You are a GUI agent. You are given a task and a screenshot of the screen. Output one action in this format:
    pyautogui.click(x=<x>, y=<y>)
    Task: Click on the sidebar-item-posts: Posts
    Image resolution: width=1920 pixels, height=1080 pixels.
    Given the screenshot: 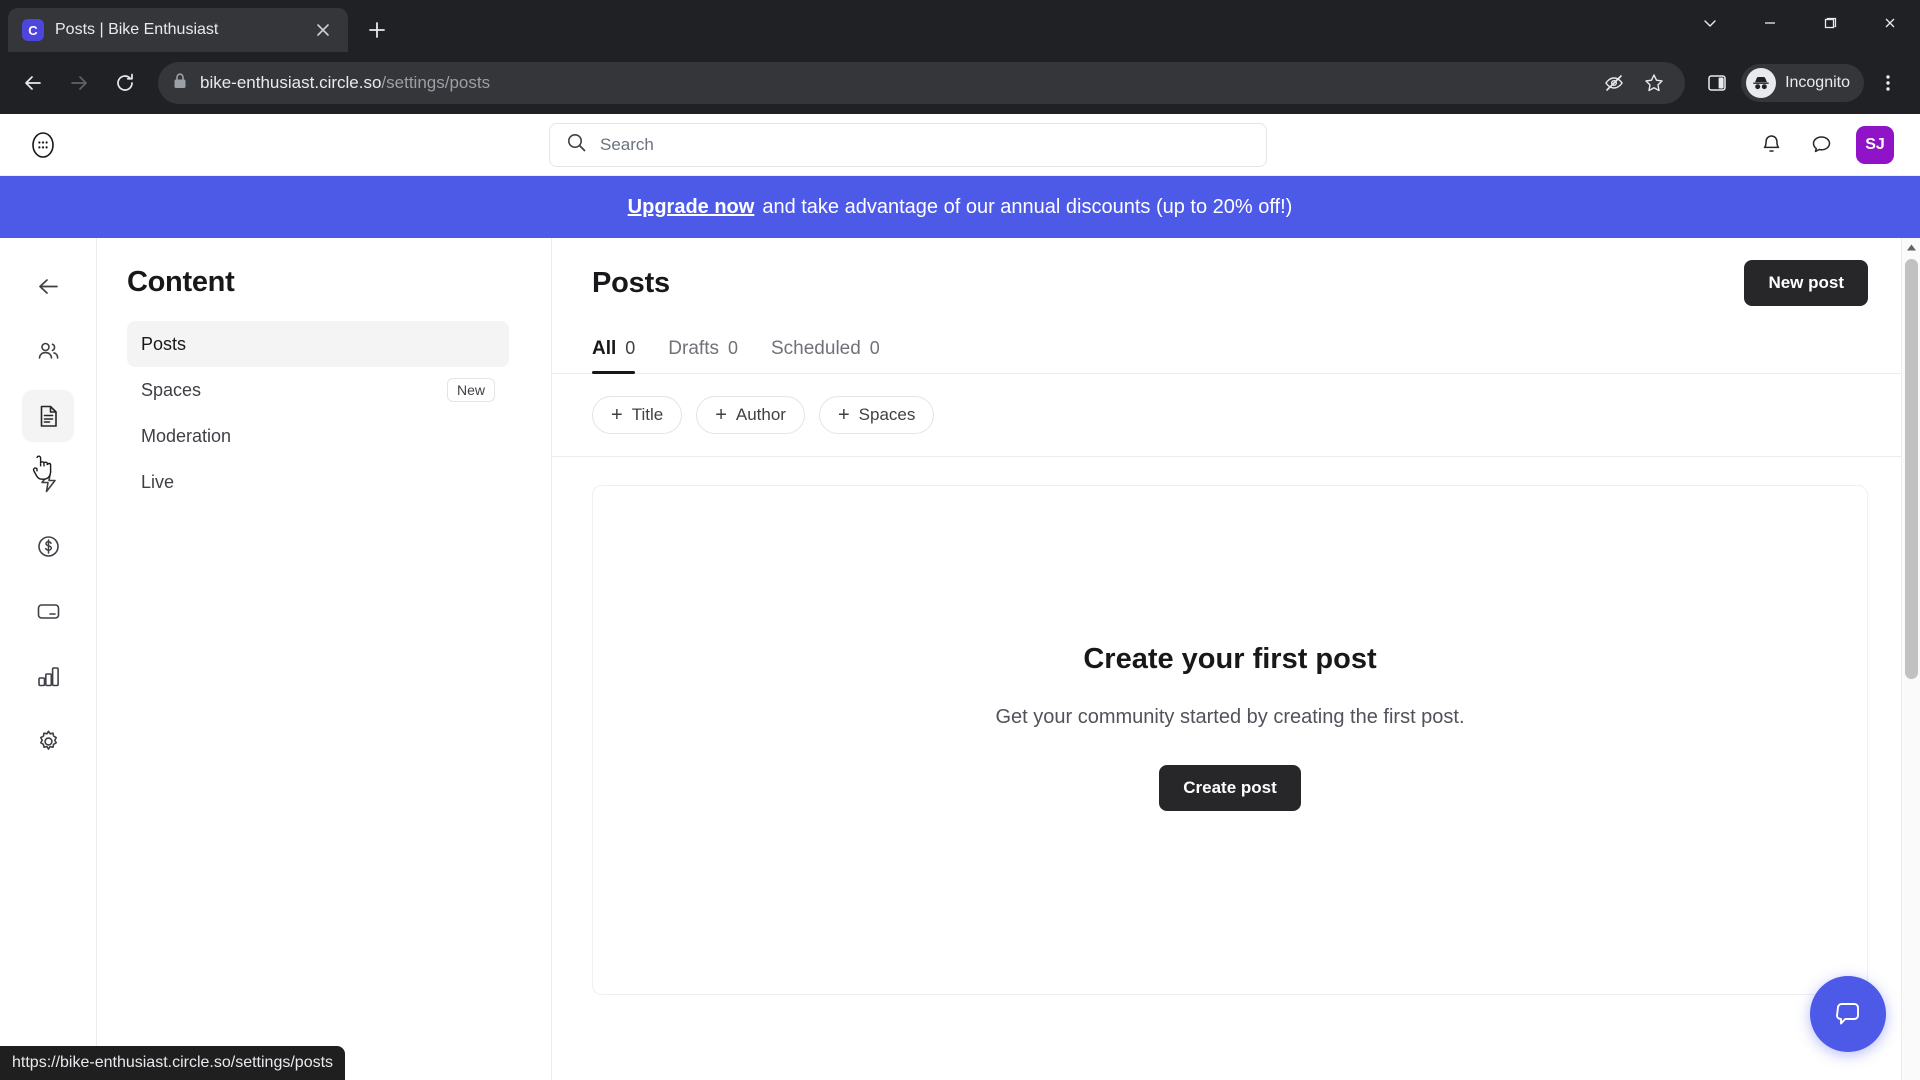 What is the action you would take?
    pyautogui.click(x=318, y=344)
    